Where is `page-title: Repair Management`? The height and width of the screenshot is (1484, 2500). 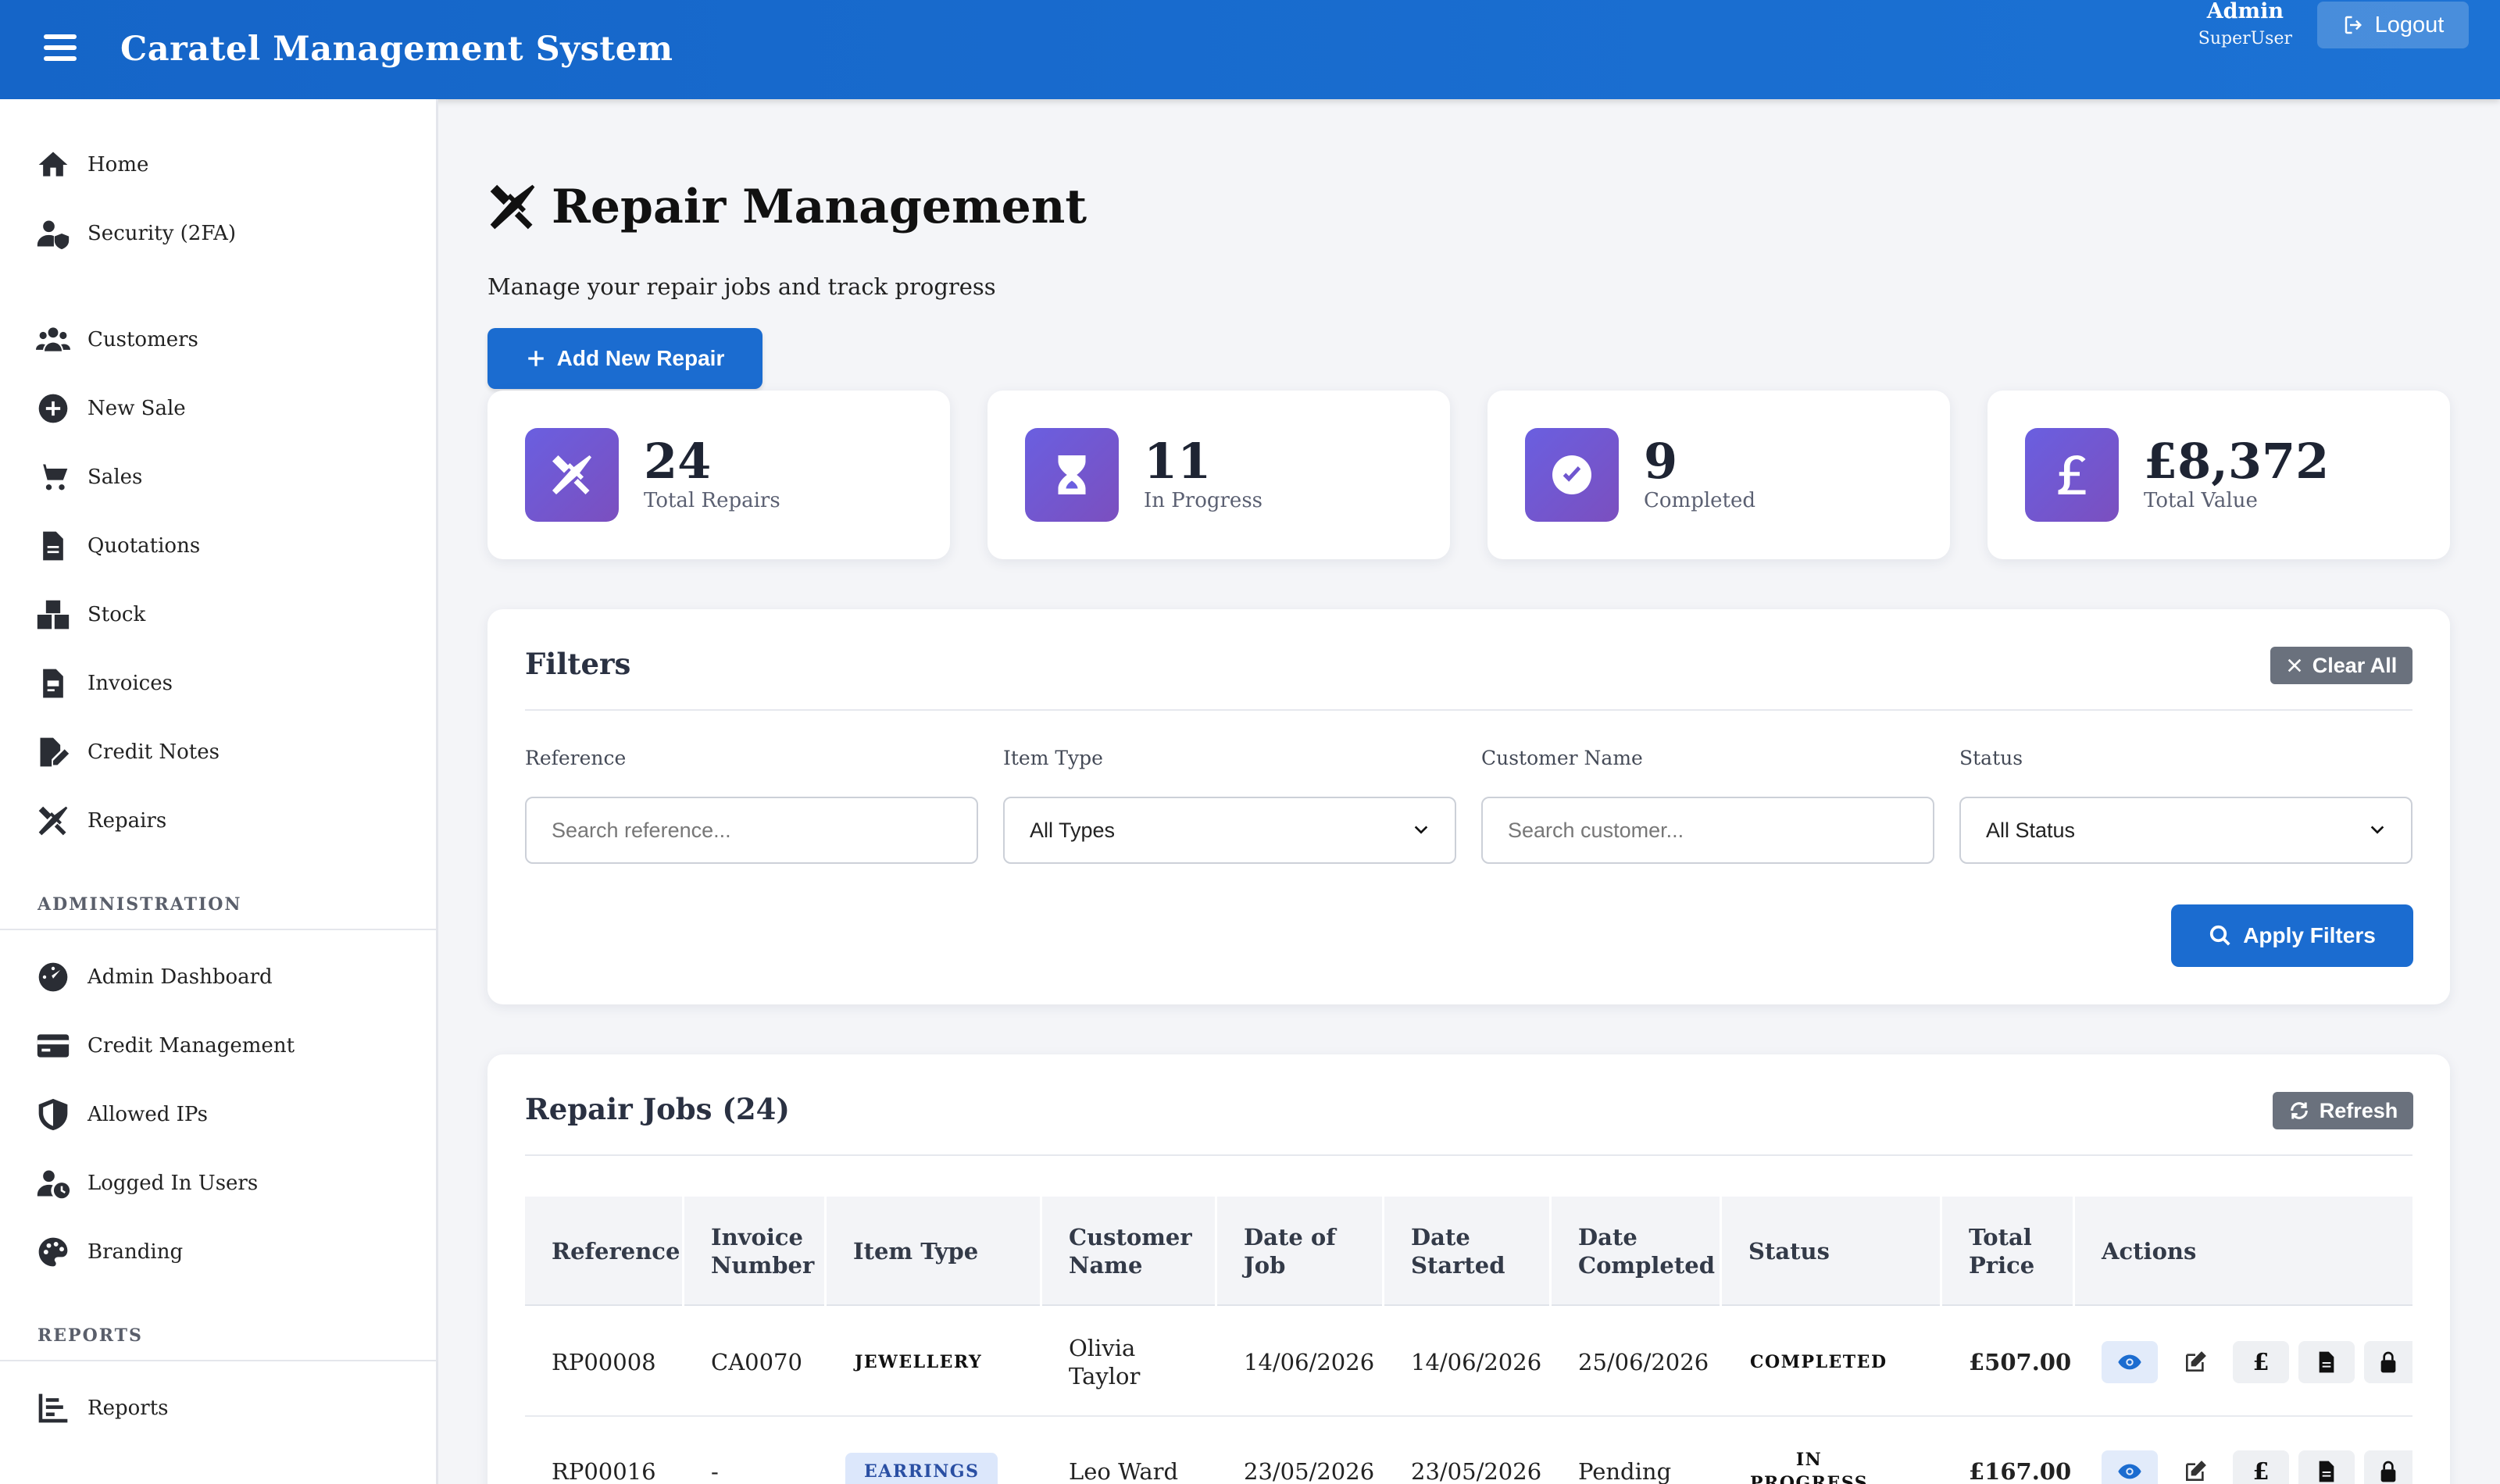
page-title: Repair Management is located at coordinates (786, 207).